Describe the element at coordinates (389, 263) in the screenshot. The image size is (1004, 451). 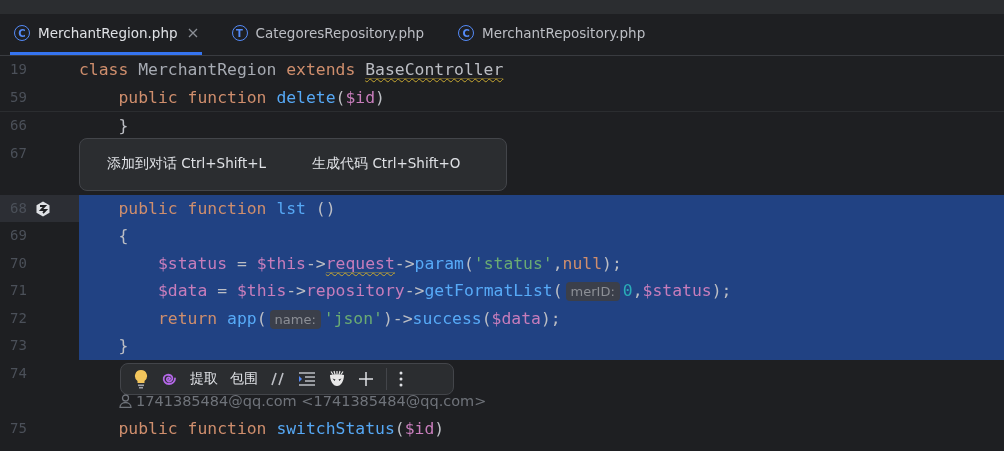
I see `code-line: $status = $this->request->param('status',null);` at that location.